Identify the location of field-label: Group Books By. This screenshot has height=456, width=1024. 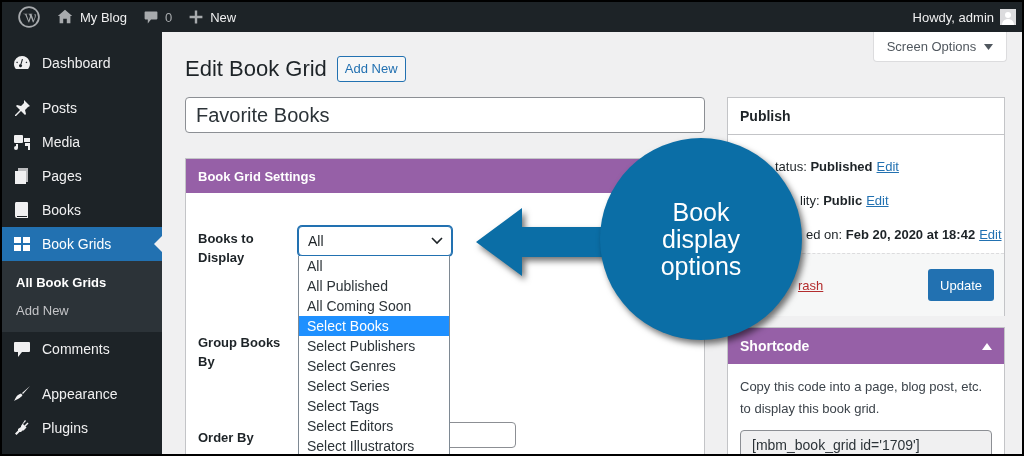
(240, 352).